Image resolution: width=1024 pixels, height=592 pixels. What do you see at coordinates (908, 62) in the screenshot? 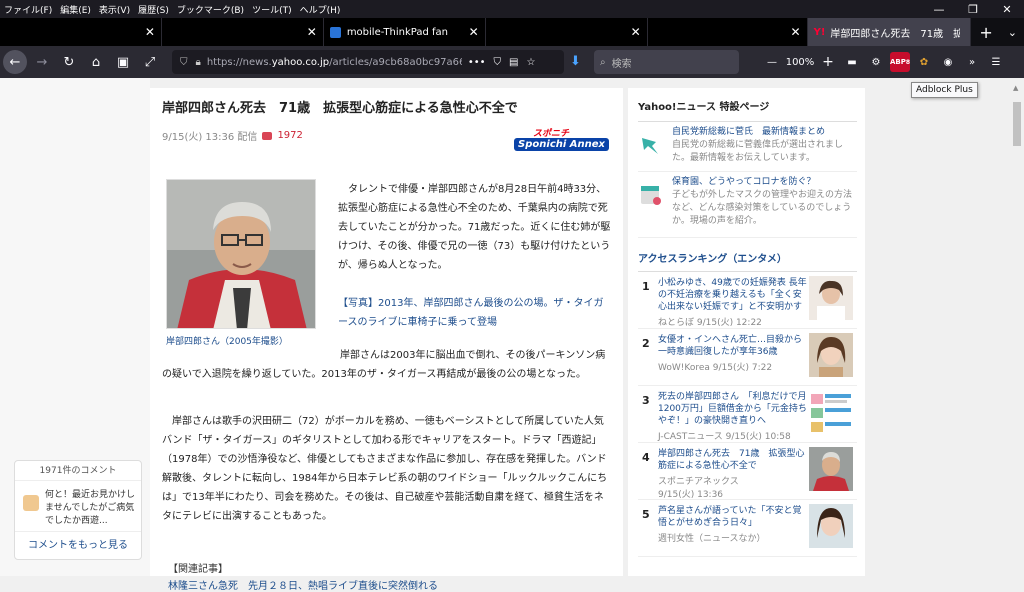
I see `abp-badge: 8` at bounding box center [908, 62].